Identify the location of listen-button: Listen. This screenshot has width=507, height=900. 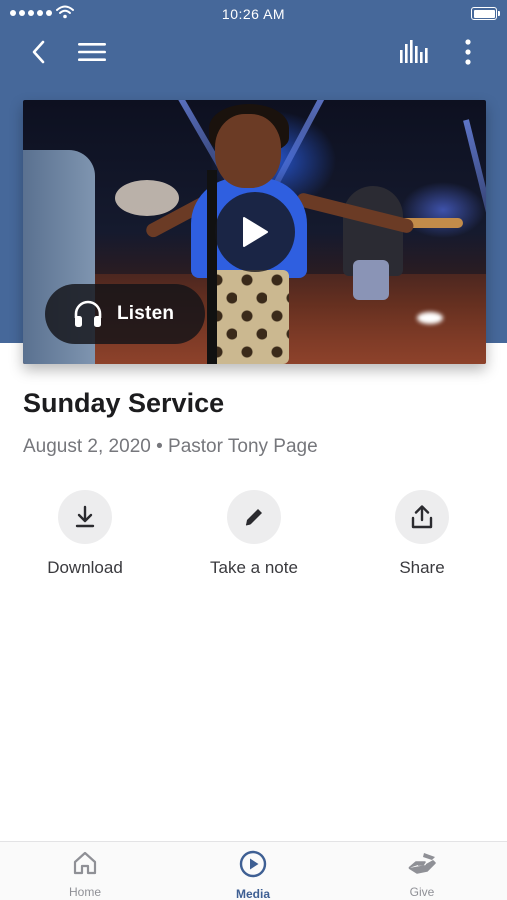
(125, 314).